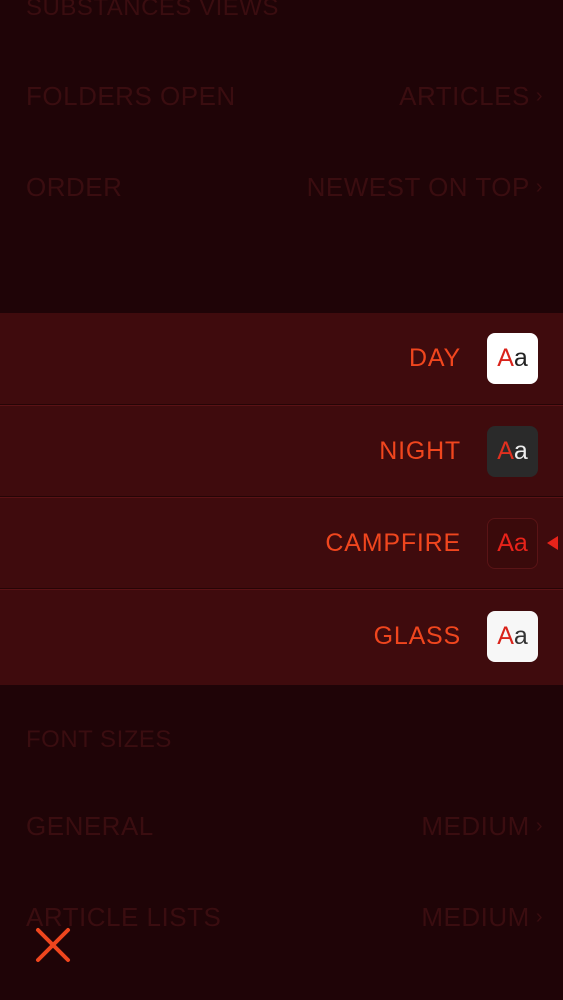  What do you see at coordinates (281, 187) in the screenshot?
I see `setting-row-order: ORDER NEWEST ON TOP ›` at bounding box center [281, 187].